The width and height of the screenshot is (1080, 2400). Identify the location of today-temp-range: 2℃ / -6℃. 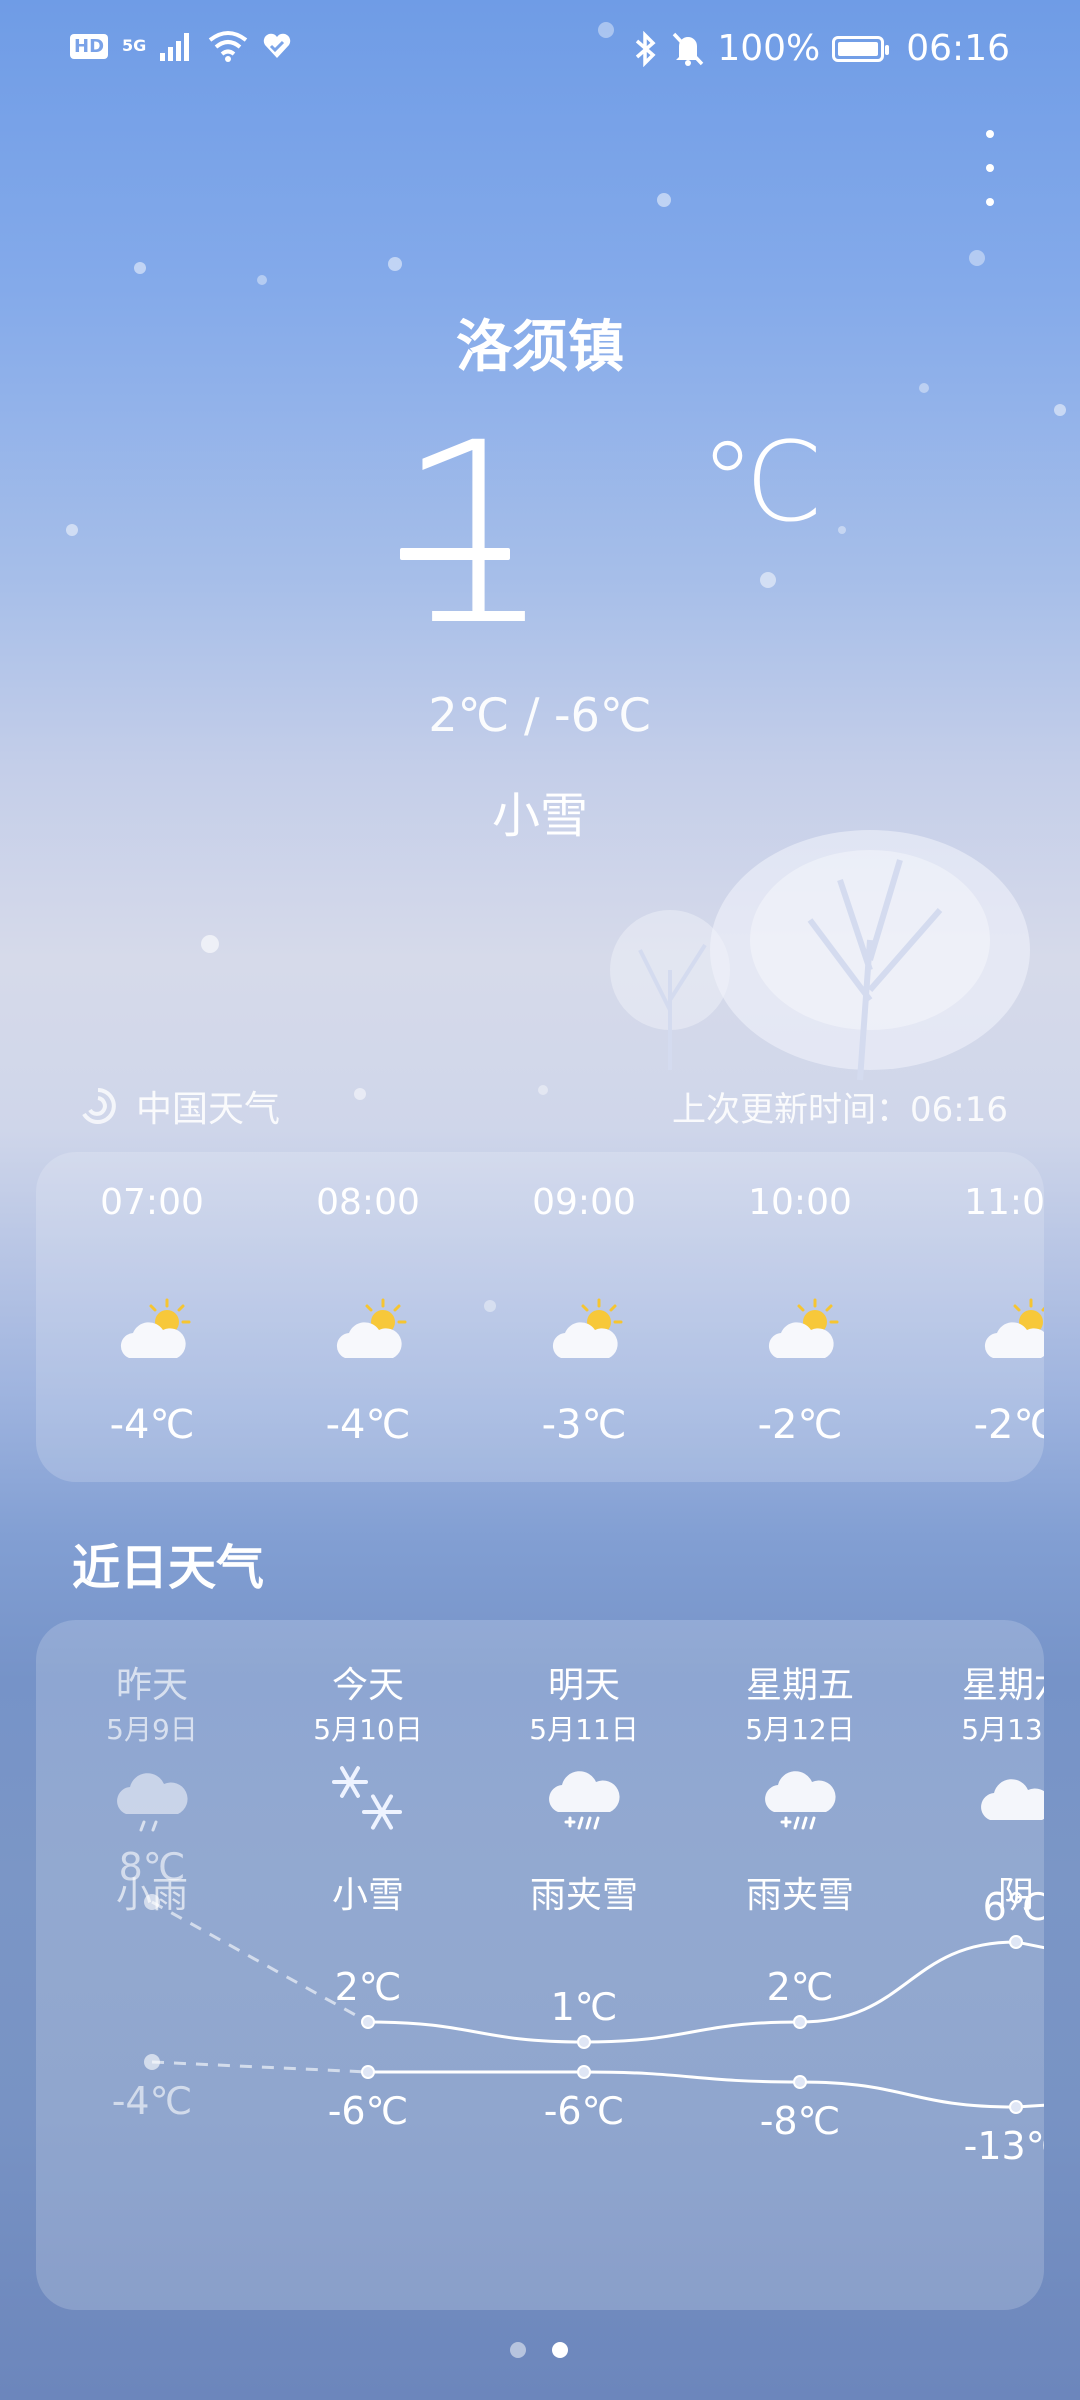
(540, 715).